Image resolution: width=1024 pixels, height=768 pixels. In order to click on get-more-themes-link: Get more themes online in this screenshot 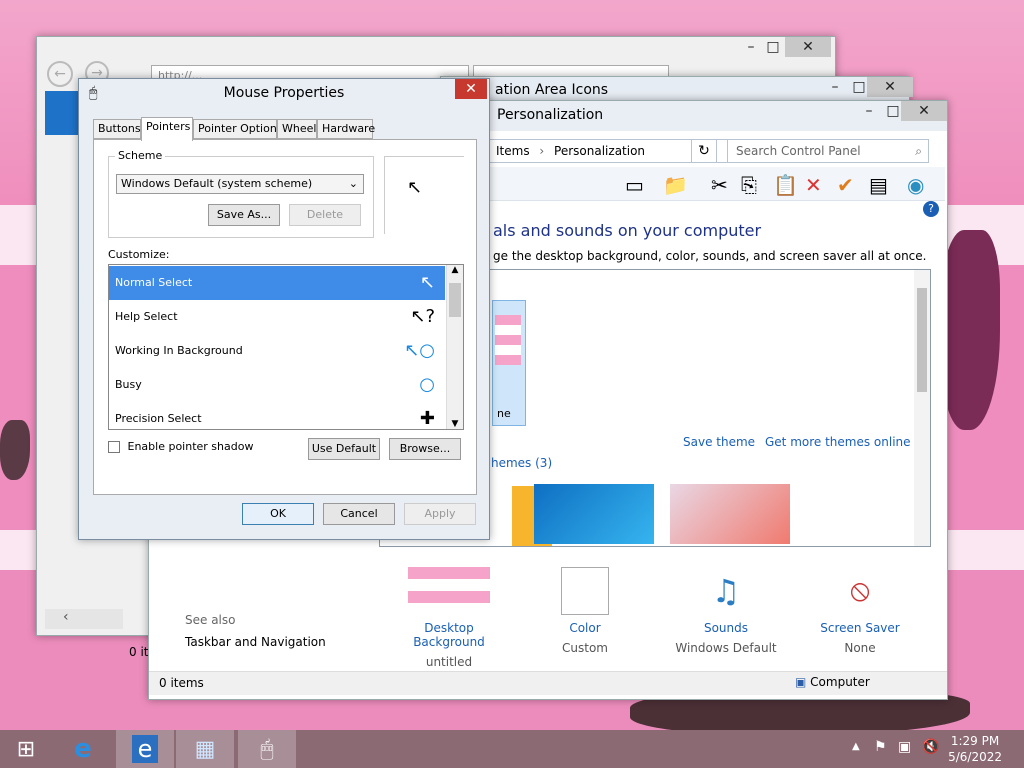, I will do `click(838, 442)`.